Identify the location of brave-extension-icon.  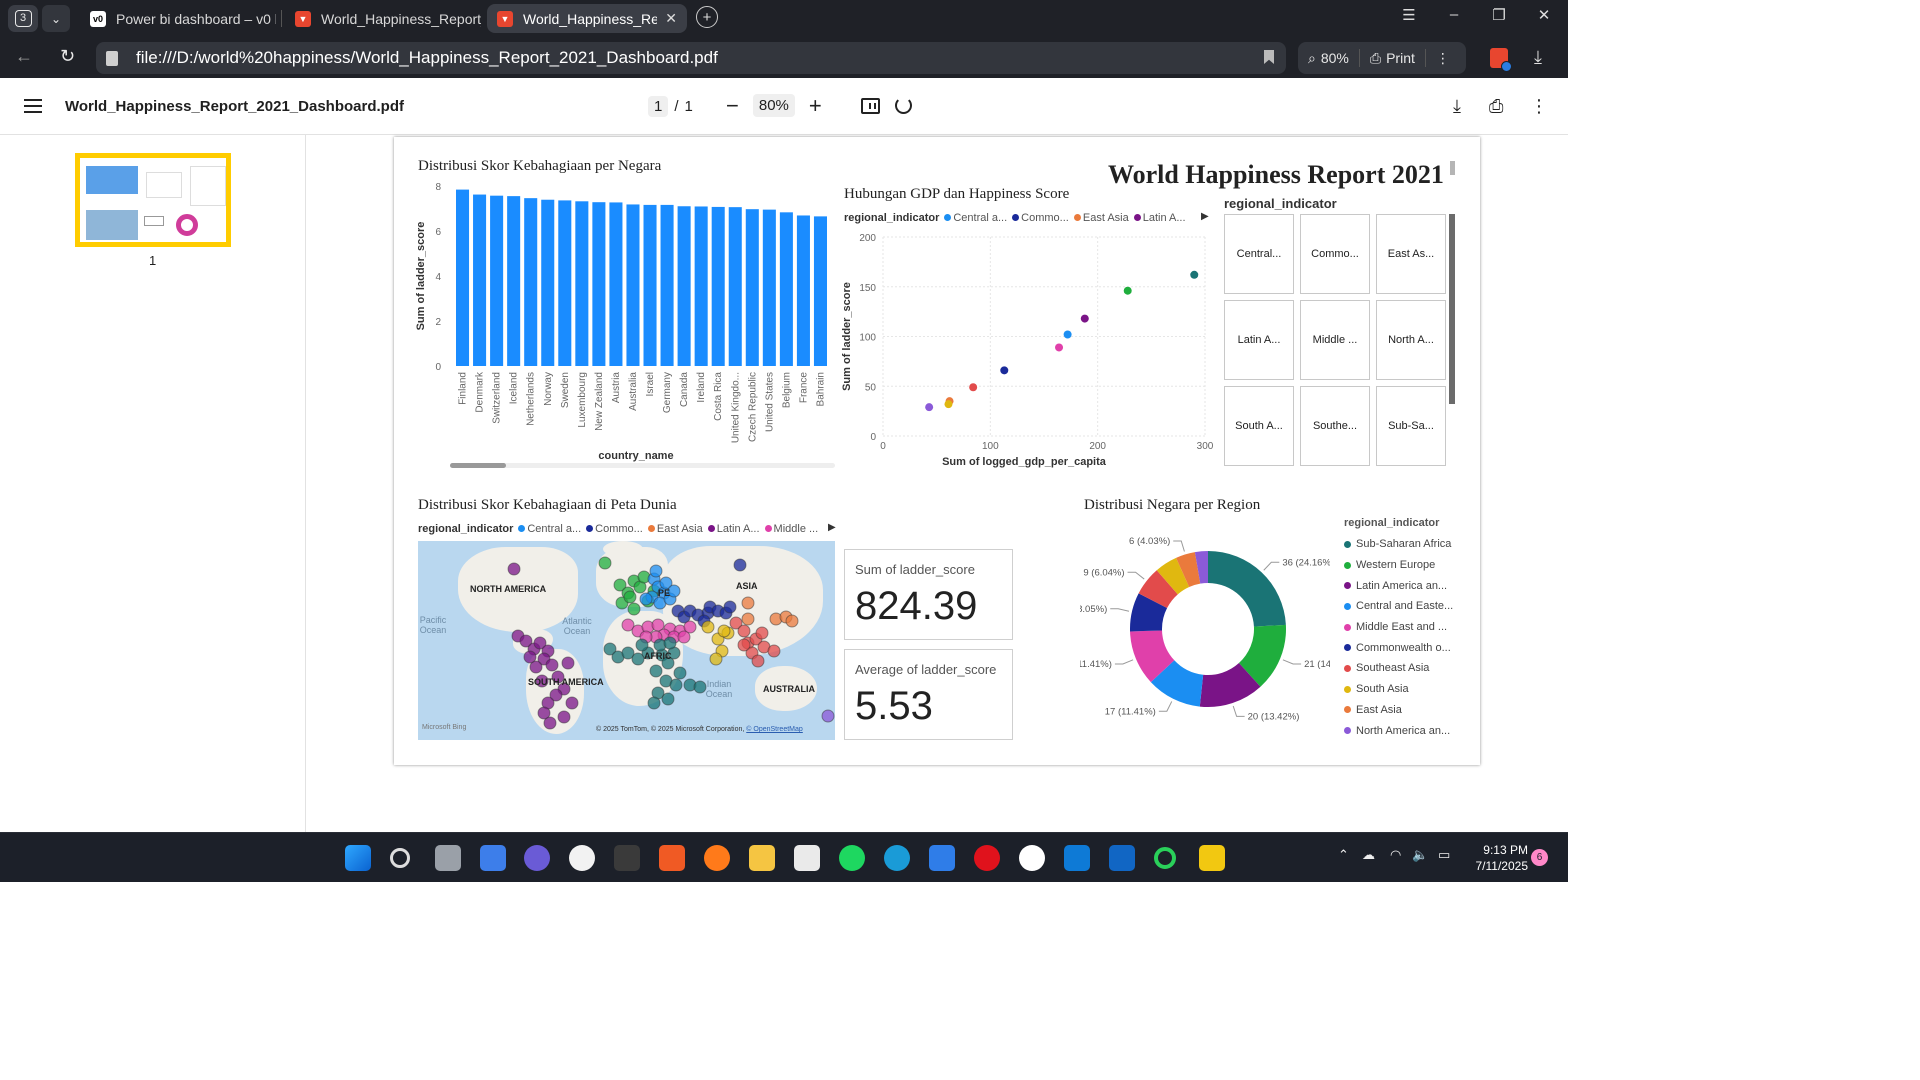
(1501, 60).